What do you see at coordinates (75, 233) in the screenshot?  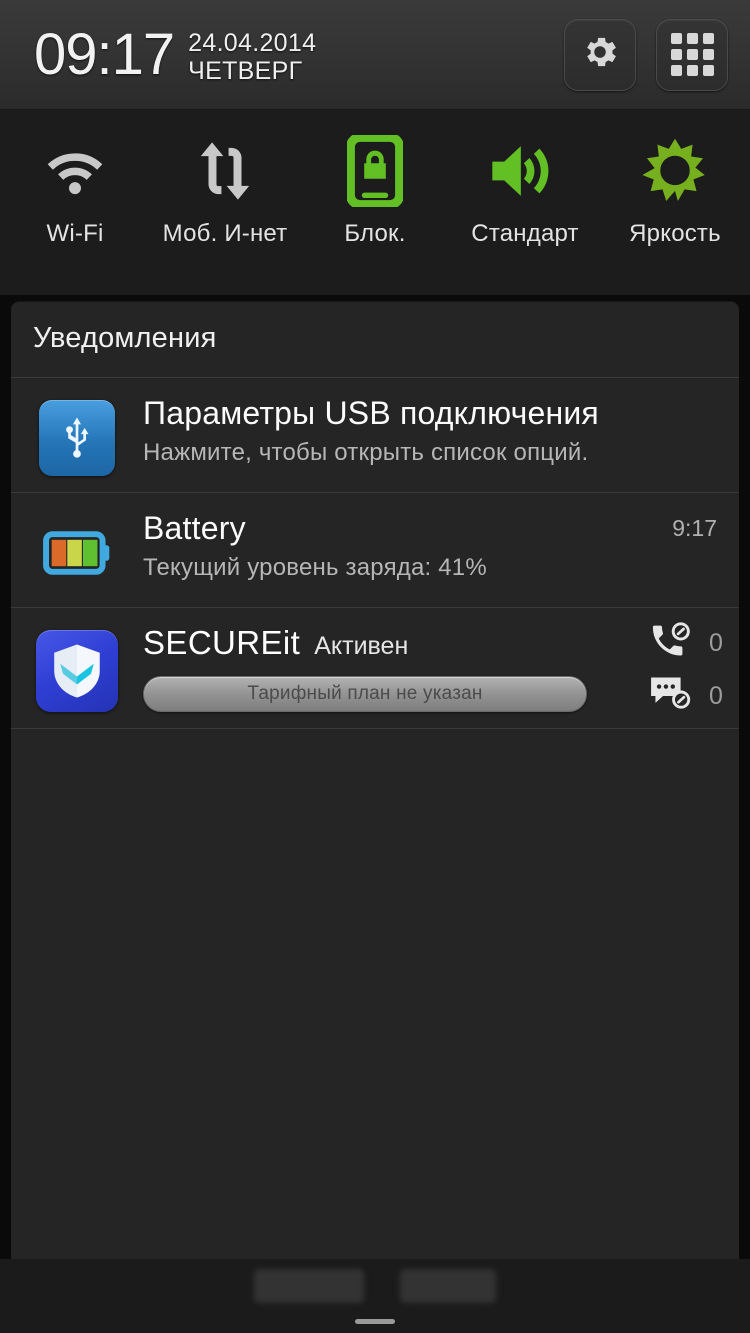 I see `toggle-wifi-label: Wi-Fi` at bounding box center [75, 233].